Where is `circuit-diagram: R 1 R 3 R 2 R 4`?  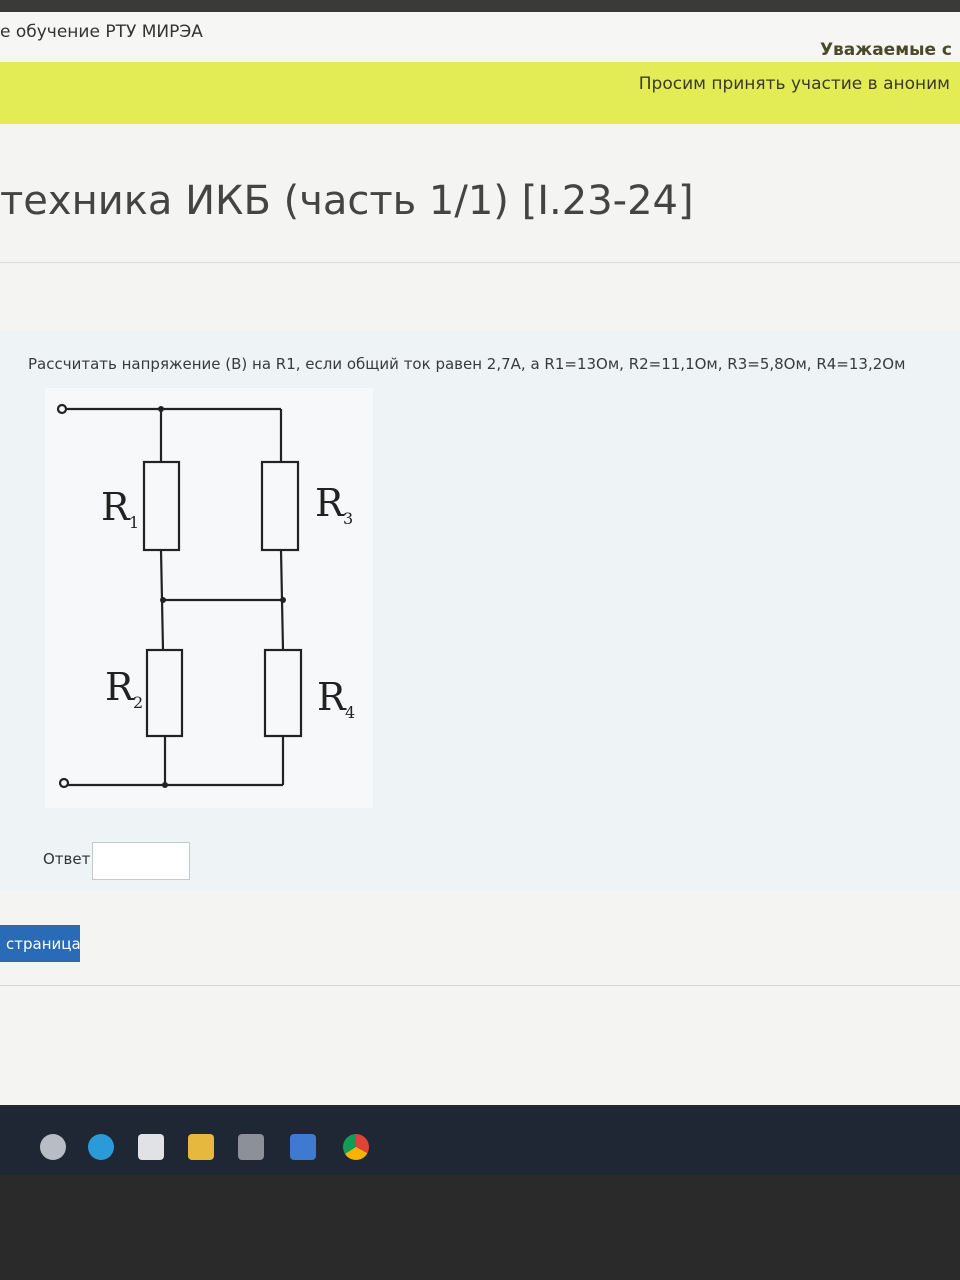 circuit-diagram: R 1 R 3 R 2 R 4 is located at coordinates (209, 598).